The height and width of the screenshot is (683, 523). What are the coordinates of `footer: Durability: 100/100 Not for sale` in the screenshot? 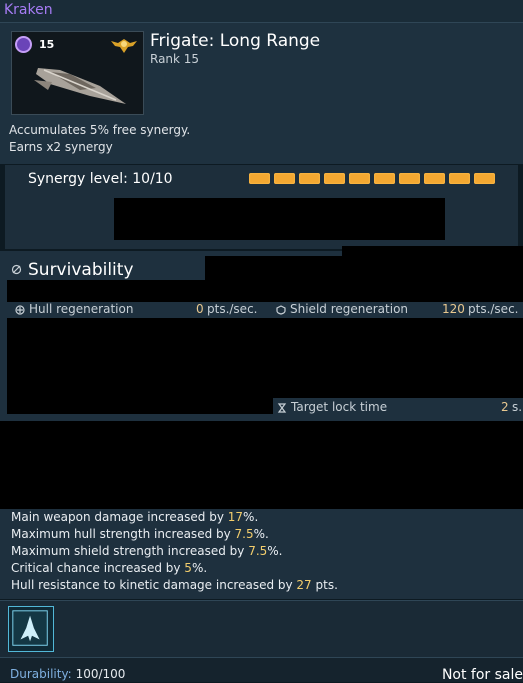 It's located at (261, 670).